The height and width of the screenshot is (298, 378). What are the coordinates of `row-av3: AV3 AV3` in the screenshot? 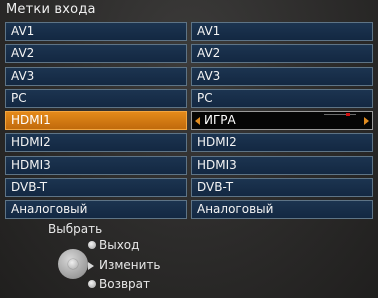 It's located at (189, 76).